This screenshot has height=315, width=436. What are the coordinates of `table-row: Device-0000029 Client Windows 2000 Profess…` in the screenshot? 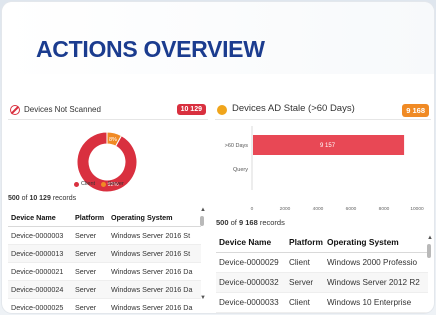 It's located at (322, 262).